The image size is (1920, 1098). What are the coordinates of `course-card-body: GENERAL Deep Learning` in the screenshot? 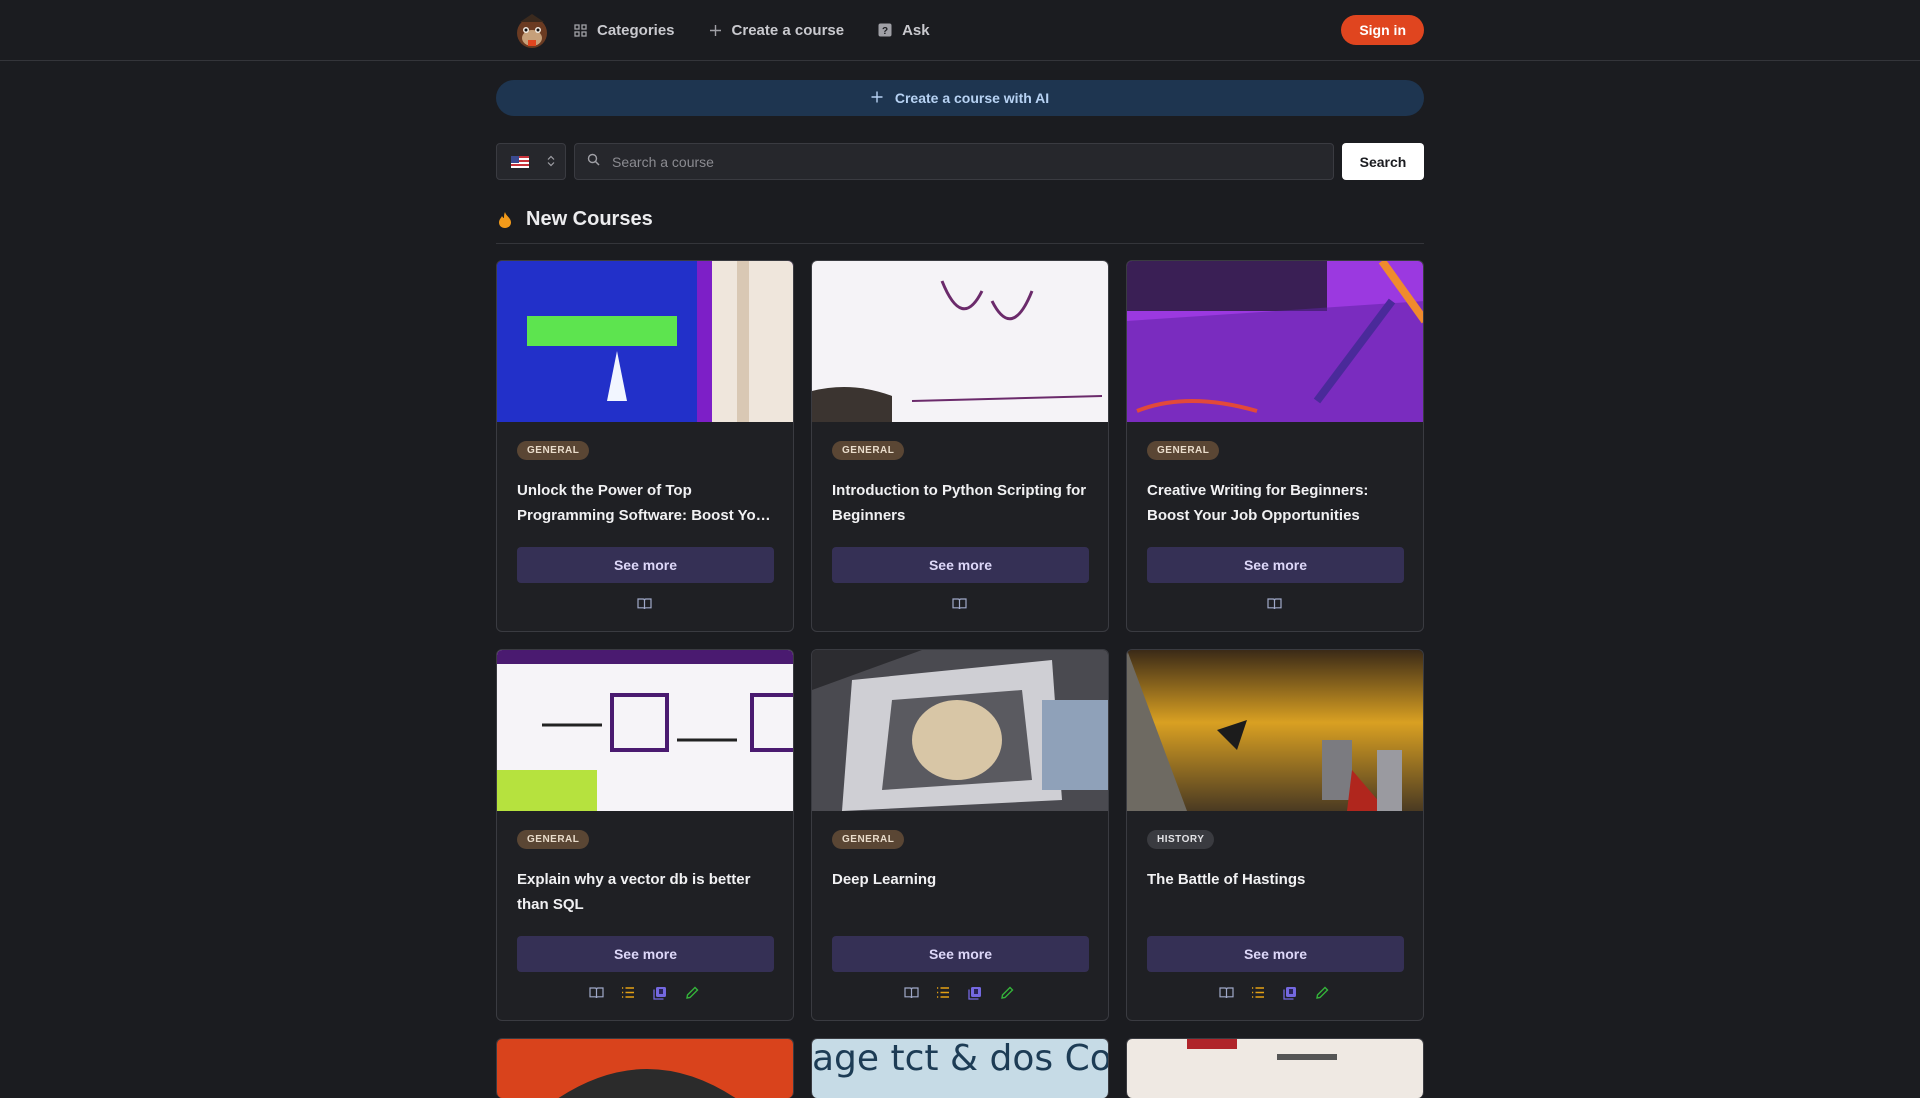 It's located at (960, 864).